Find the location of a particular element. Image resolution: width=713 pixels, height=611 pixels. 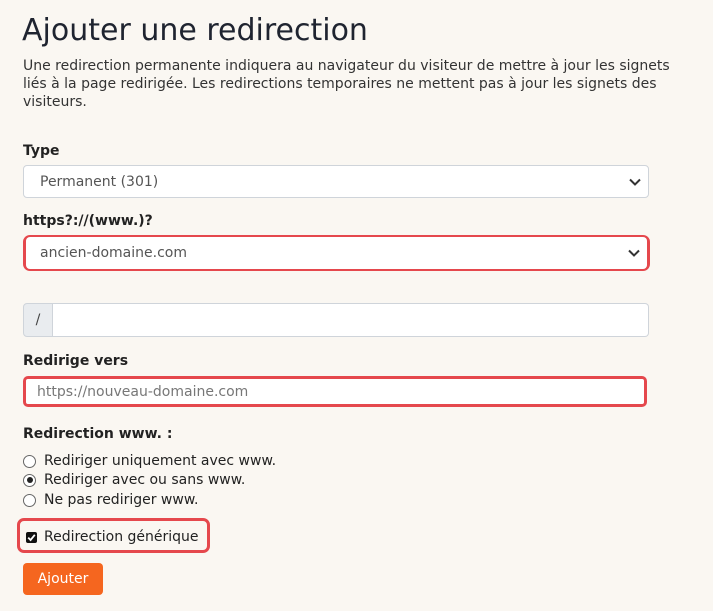

checkmark-icon is located at coordinates (31, 538).